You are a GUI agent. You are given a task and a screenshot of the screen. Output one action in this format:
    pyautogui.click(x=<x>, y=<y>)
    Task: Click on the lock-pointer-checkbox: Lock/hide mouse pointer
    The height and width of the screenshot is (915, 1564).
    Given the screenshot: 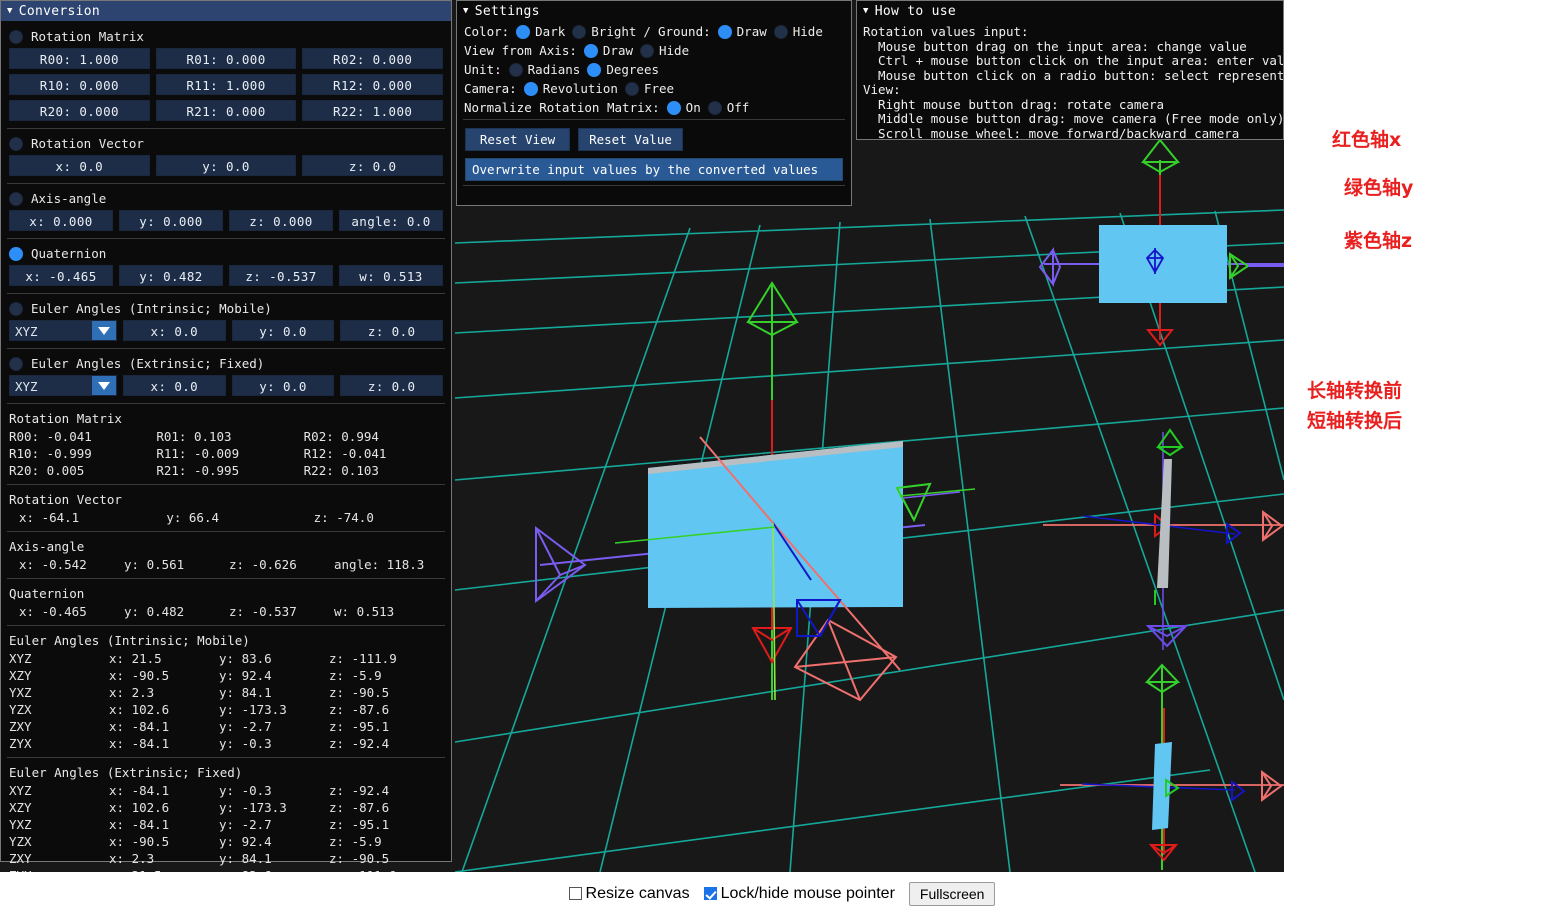 What is the action you would take?
    pyautogui.click(x=799, y=894)
    